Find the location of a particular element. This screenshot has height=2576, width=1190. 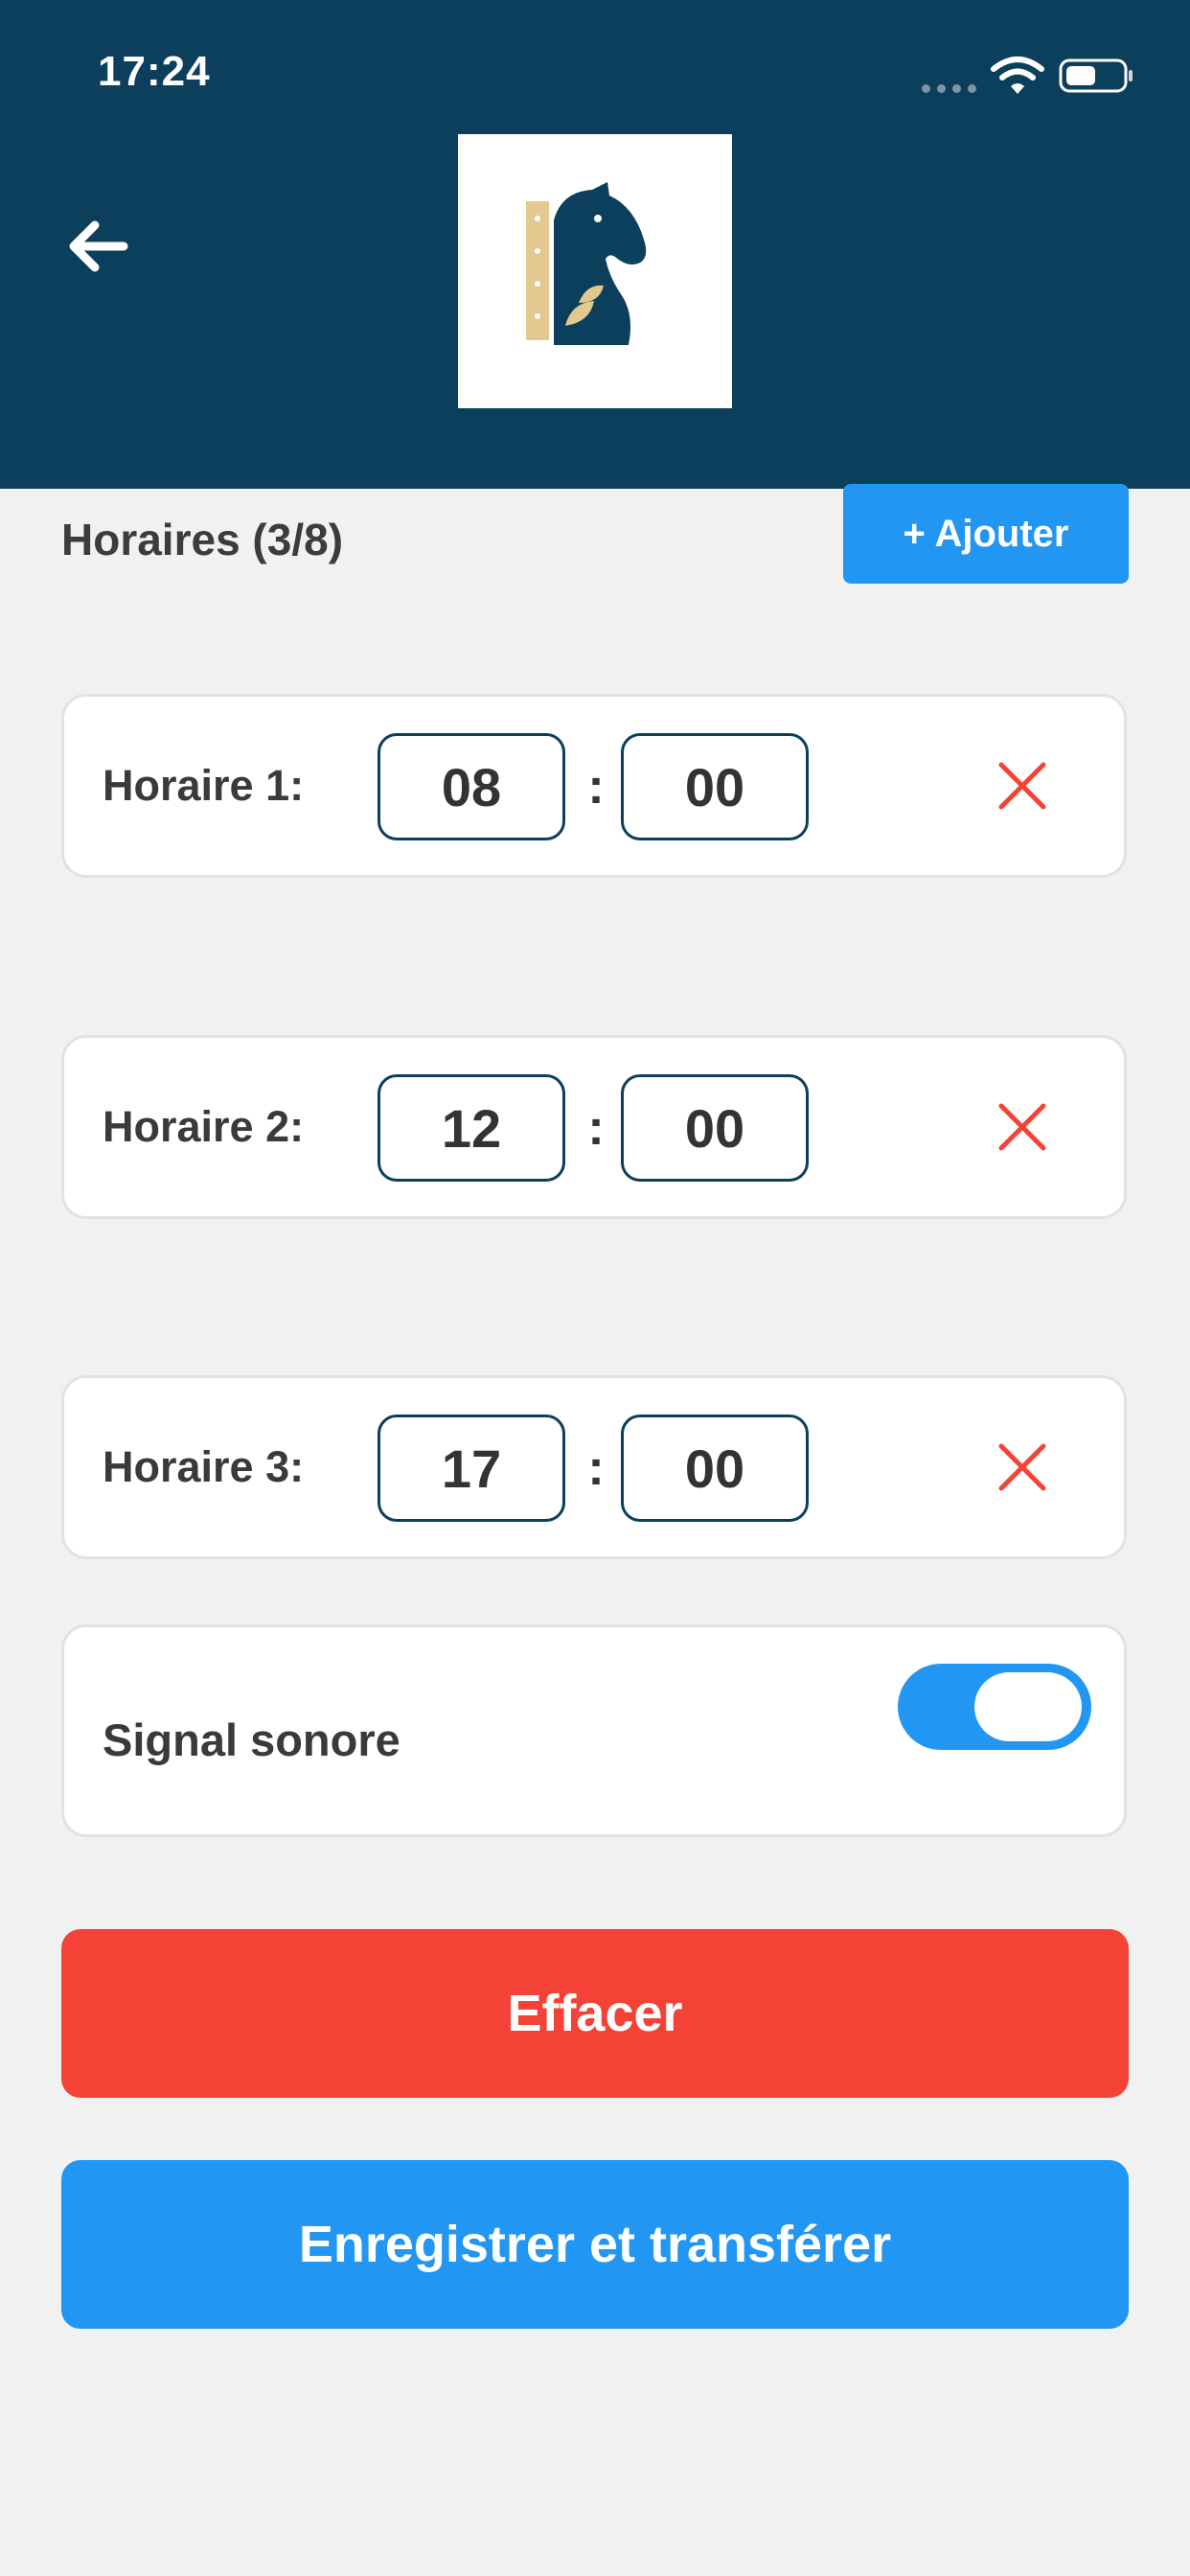

schedule-slot-3: Horaire 3: 17 : 00 is located at coordinates (594, 1467).